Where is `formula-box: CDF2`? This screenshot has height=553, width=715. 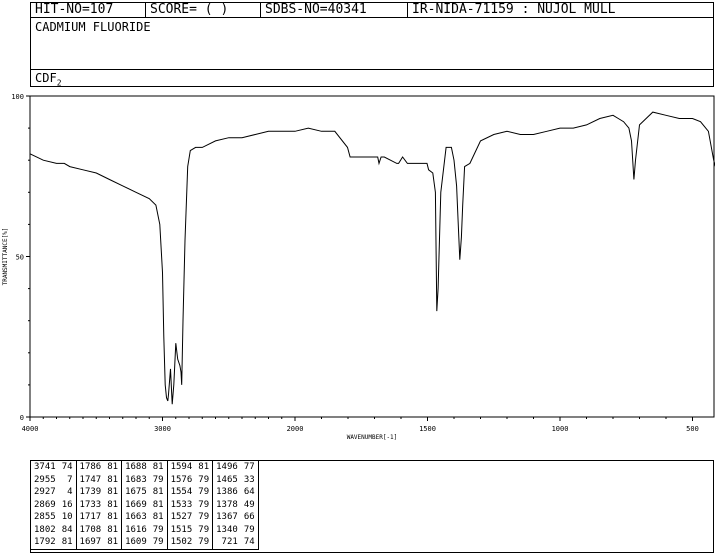
formula-box: CDF2 is located at coordinates (372, 78).